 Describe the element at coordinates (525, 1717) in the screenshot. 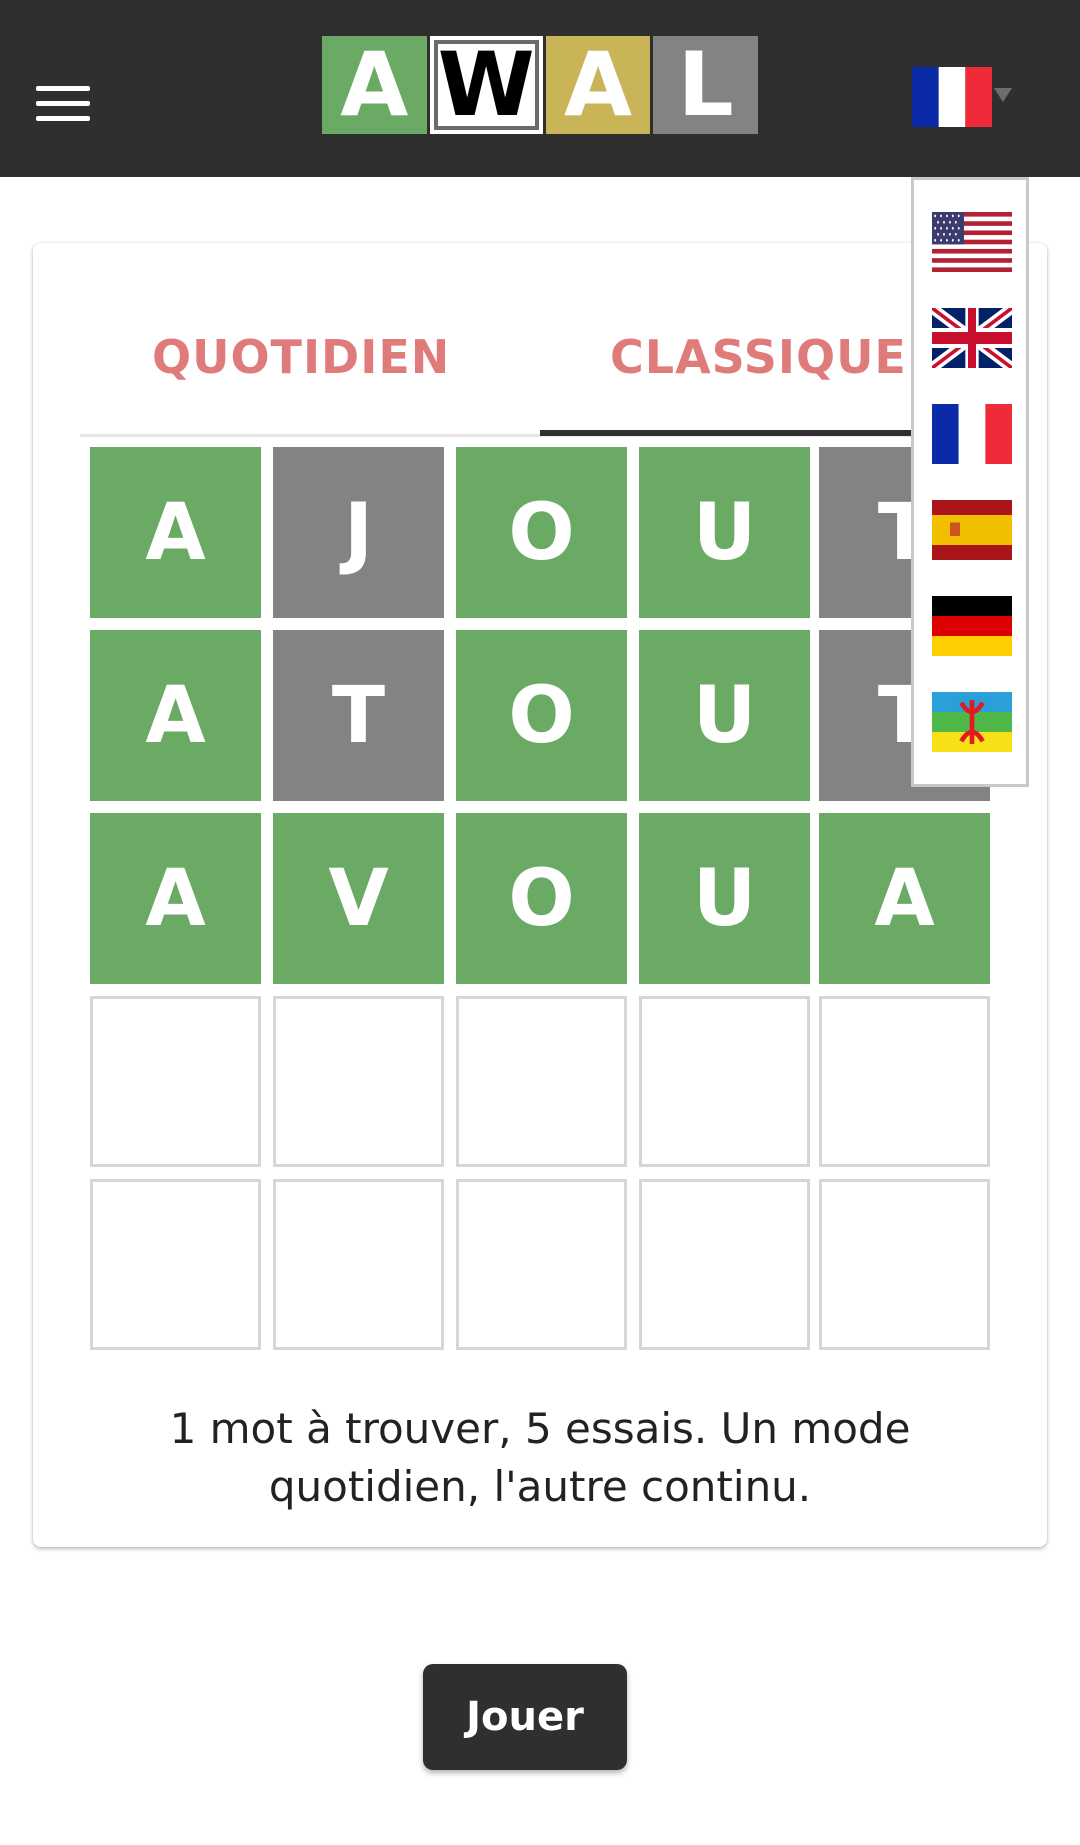

I see `play-button: Jouer` at that location.